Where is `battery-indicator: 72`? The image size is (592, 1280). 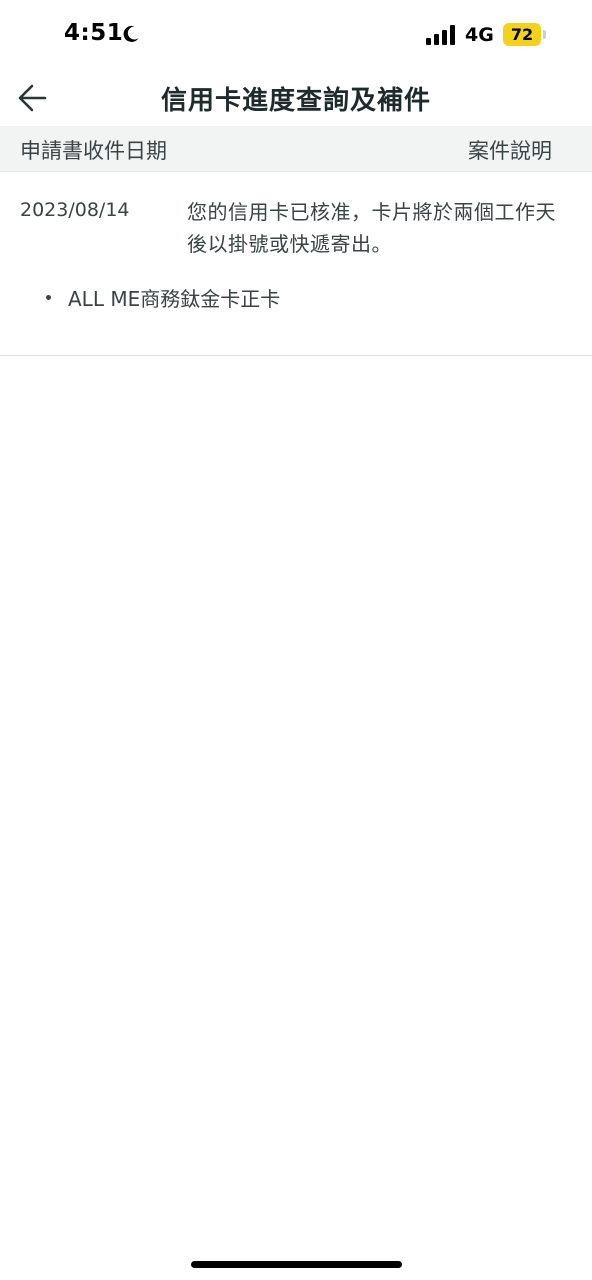
battery-indicator: 72 is located at coordinates (522, 34).